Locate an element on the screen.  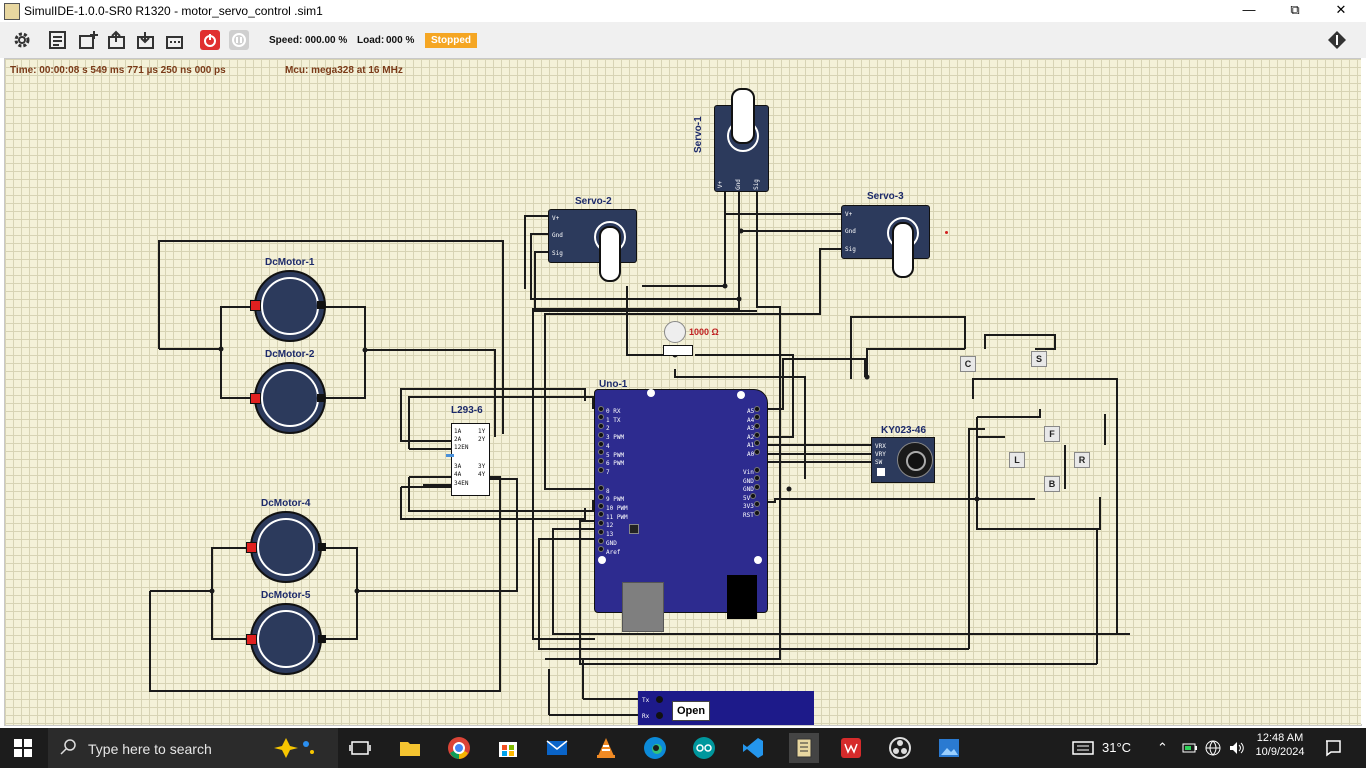
windows-start-icon is located at coordinates (23, 748).